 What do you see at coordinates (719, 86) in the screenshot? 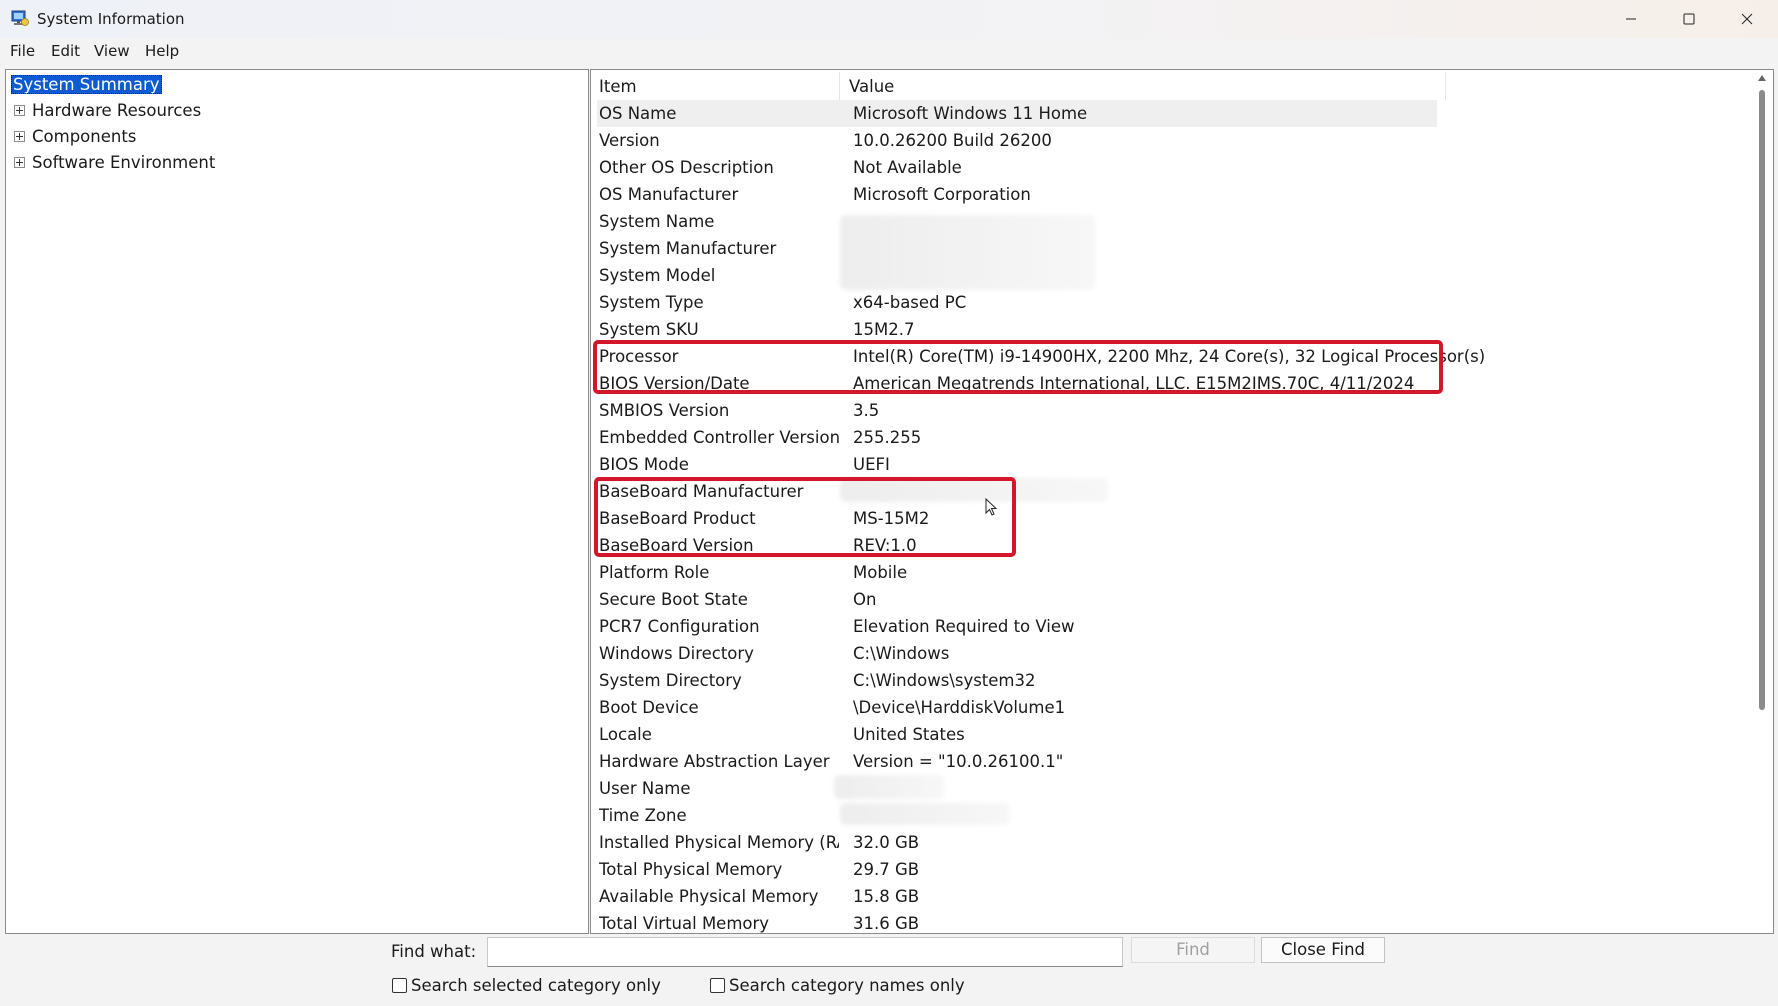
I see `column-header-item: Item` at bounding box center [719, 86].